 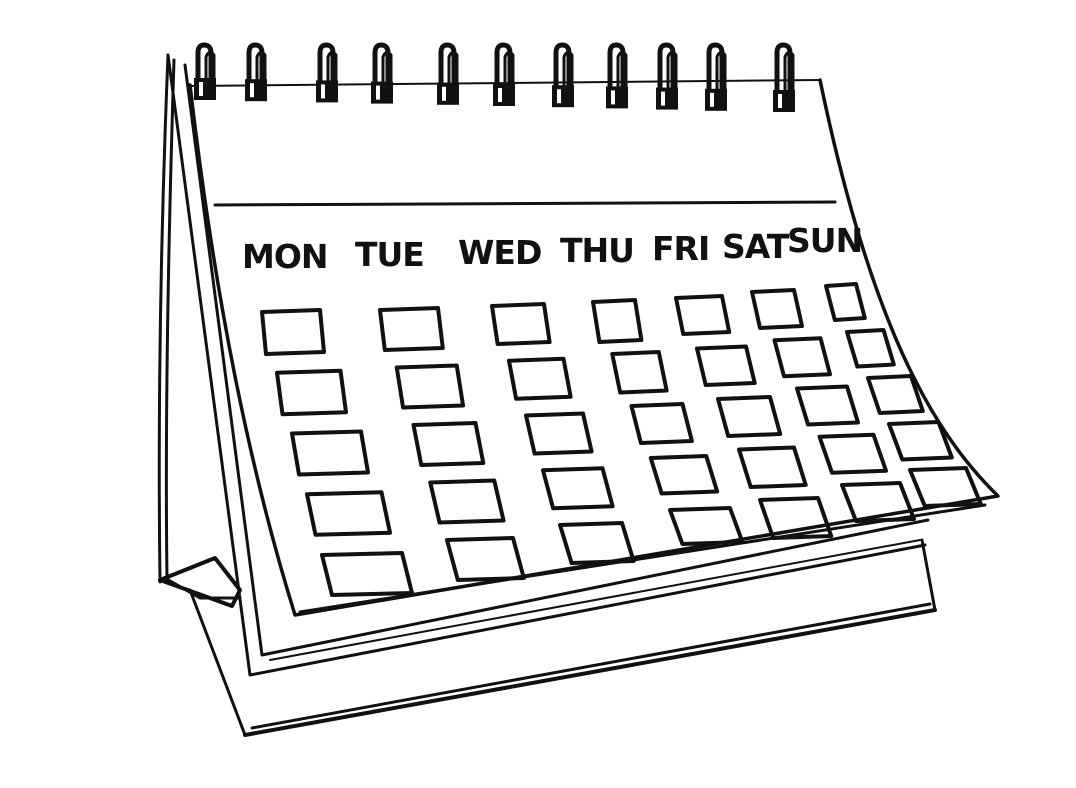 What do you see at coordinates (552, 248) in the screenshot?
I see `weekday-header: MON TUE WED THU FRI SAT SUN` at bounding box center [552, 248].